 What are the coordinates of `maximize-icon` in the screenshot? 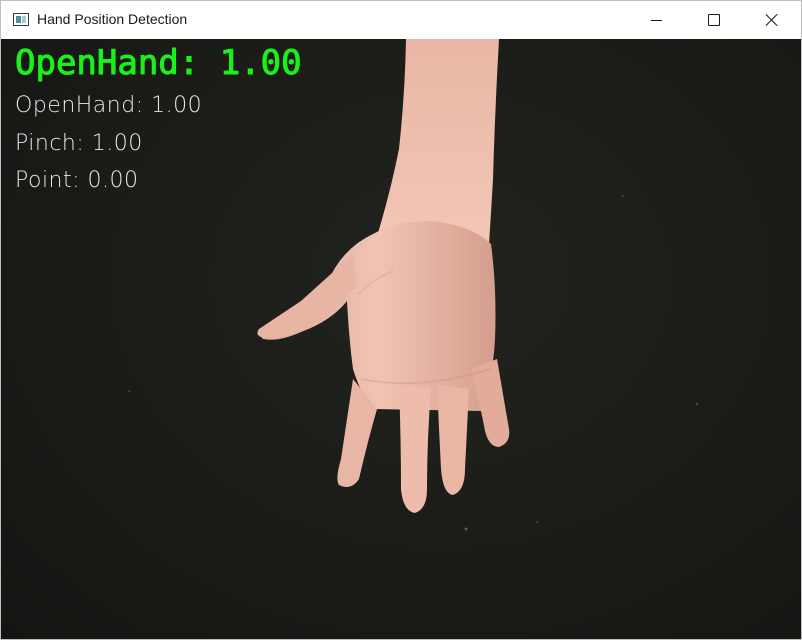 It's located at (714, 20).